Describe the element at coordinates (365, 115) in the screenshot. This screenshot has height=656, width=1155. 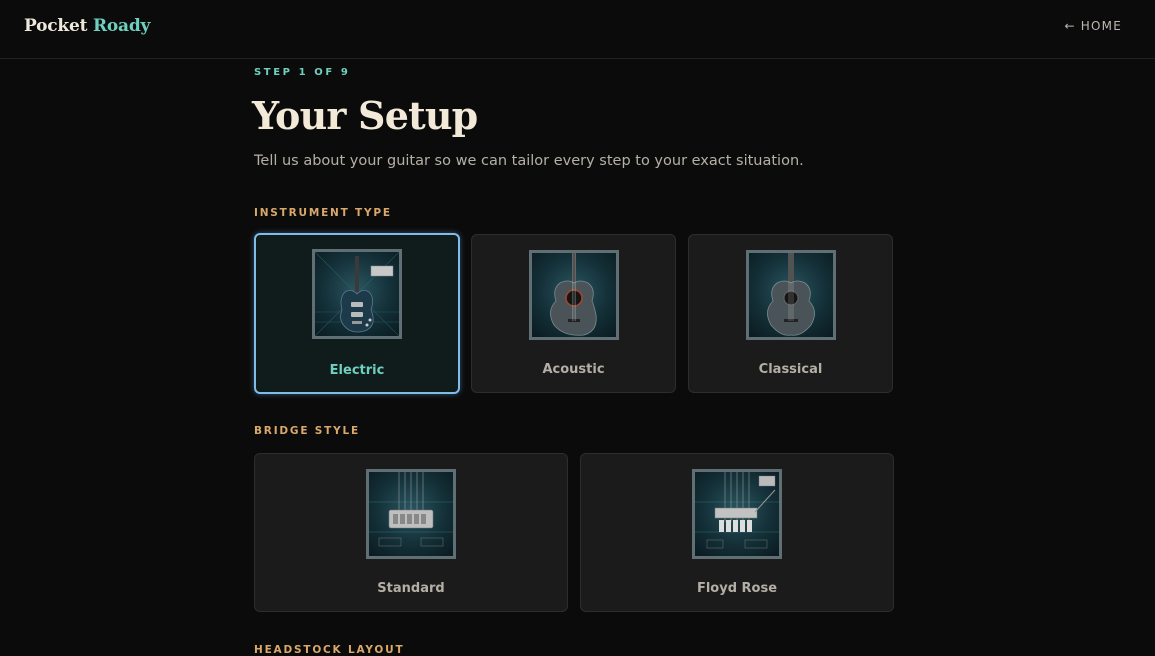
I see `page-title: Your Setup` at that location.